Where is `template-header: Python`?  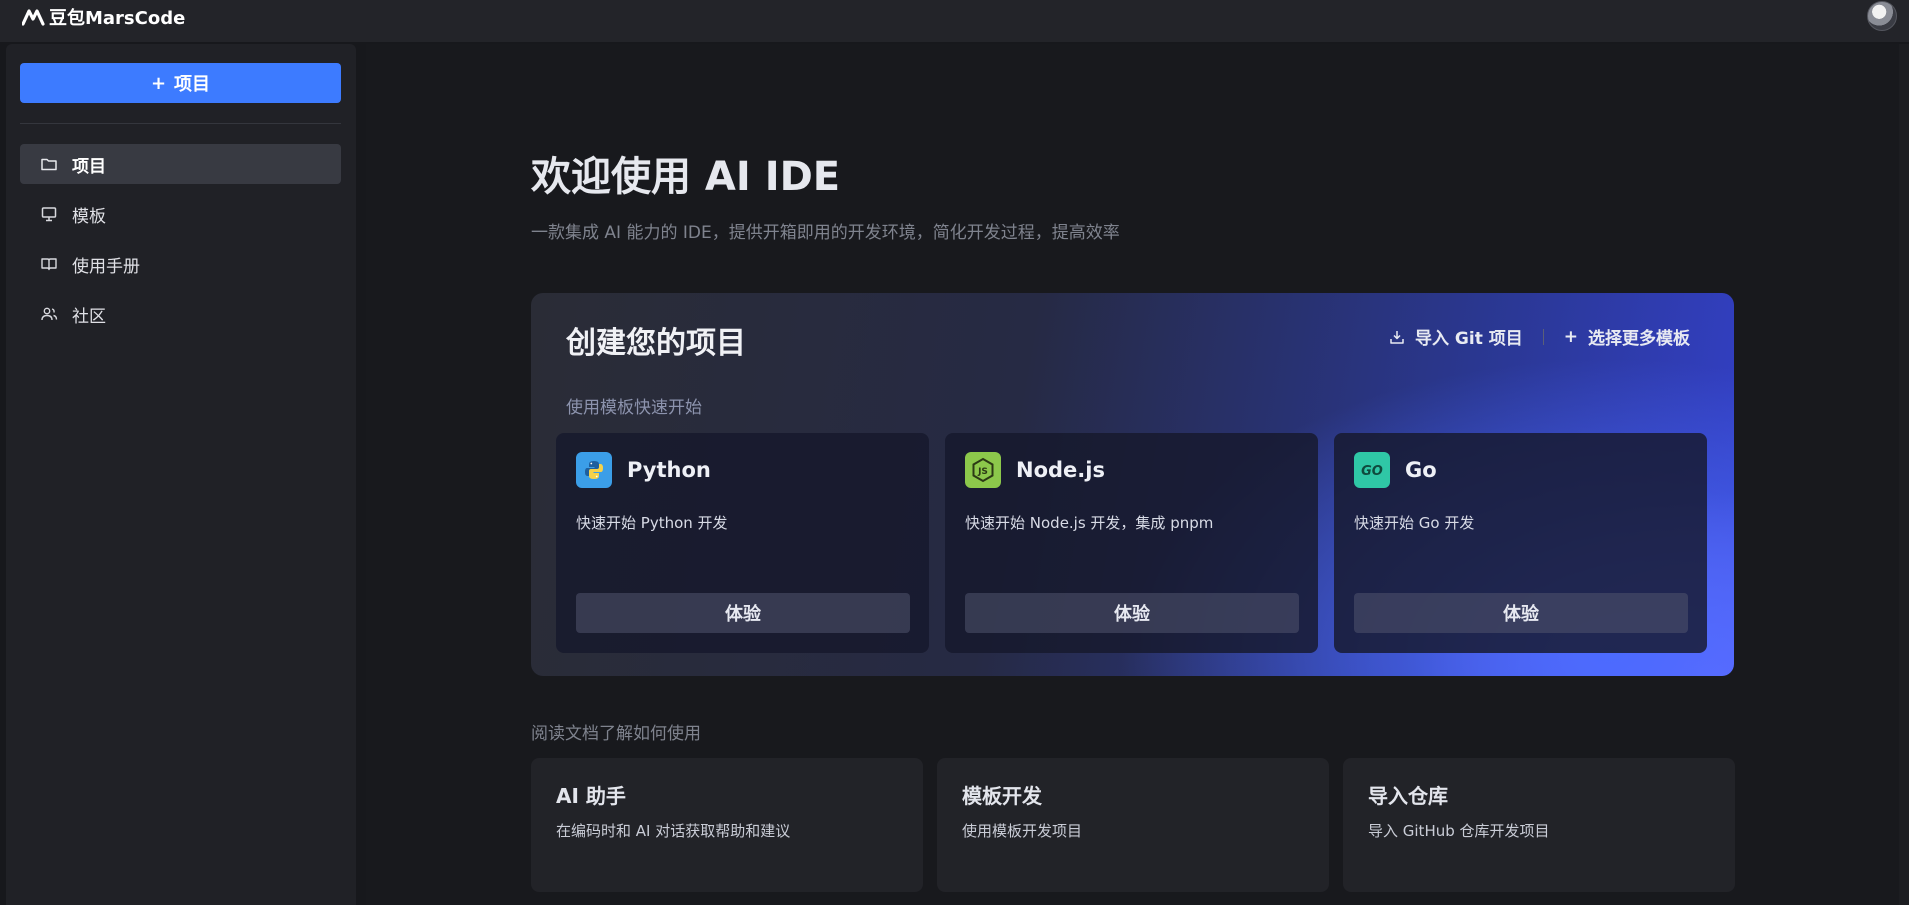
template-header: Python is located at coordinates (643, 470).